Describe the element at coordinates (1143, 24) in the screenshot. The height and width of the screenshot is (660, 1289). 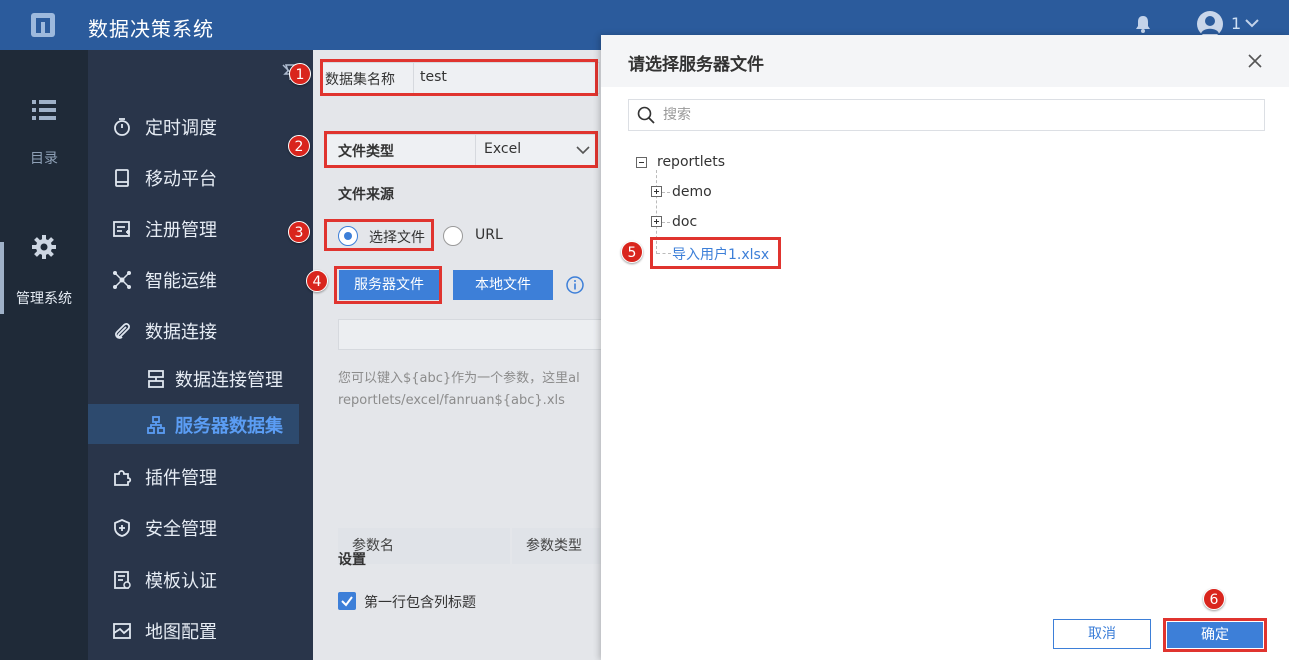
I see `bell-icon` at that location.